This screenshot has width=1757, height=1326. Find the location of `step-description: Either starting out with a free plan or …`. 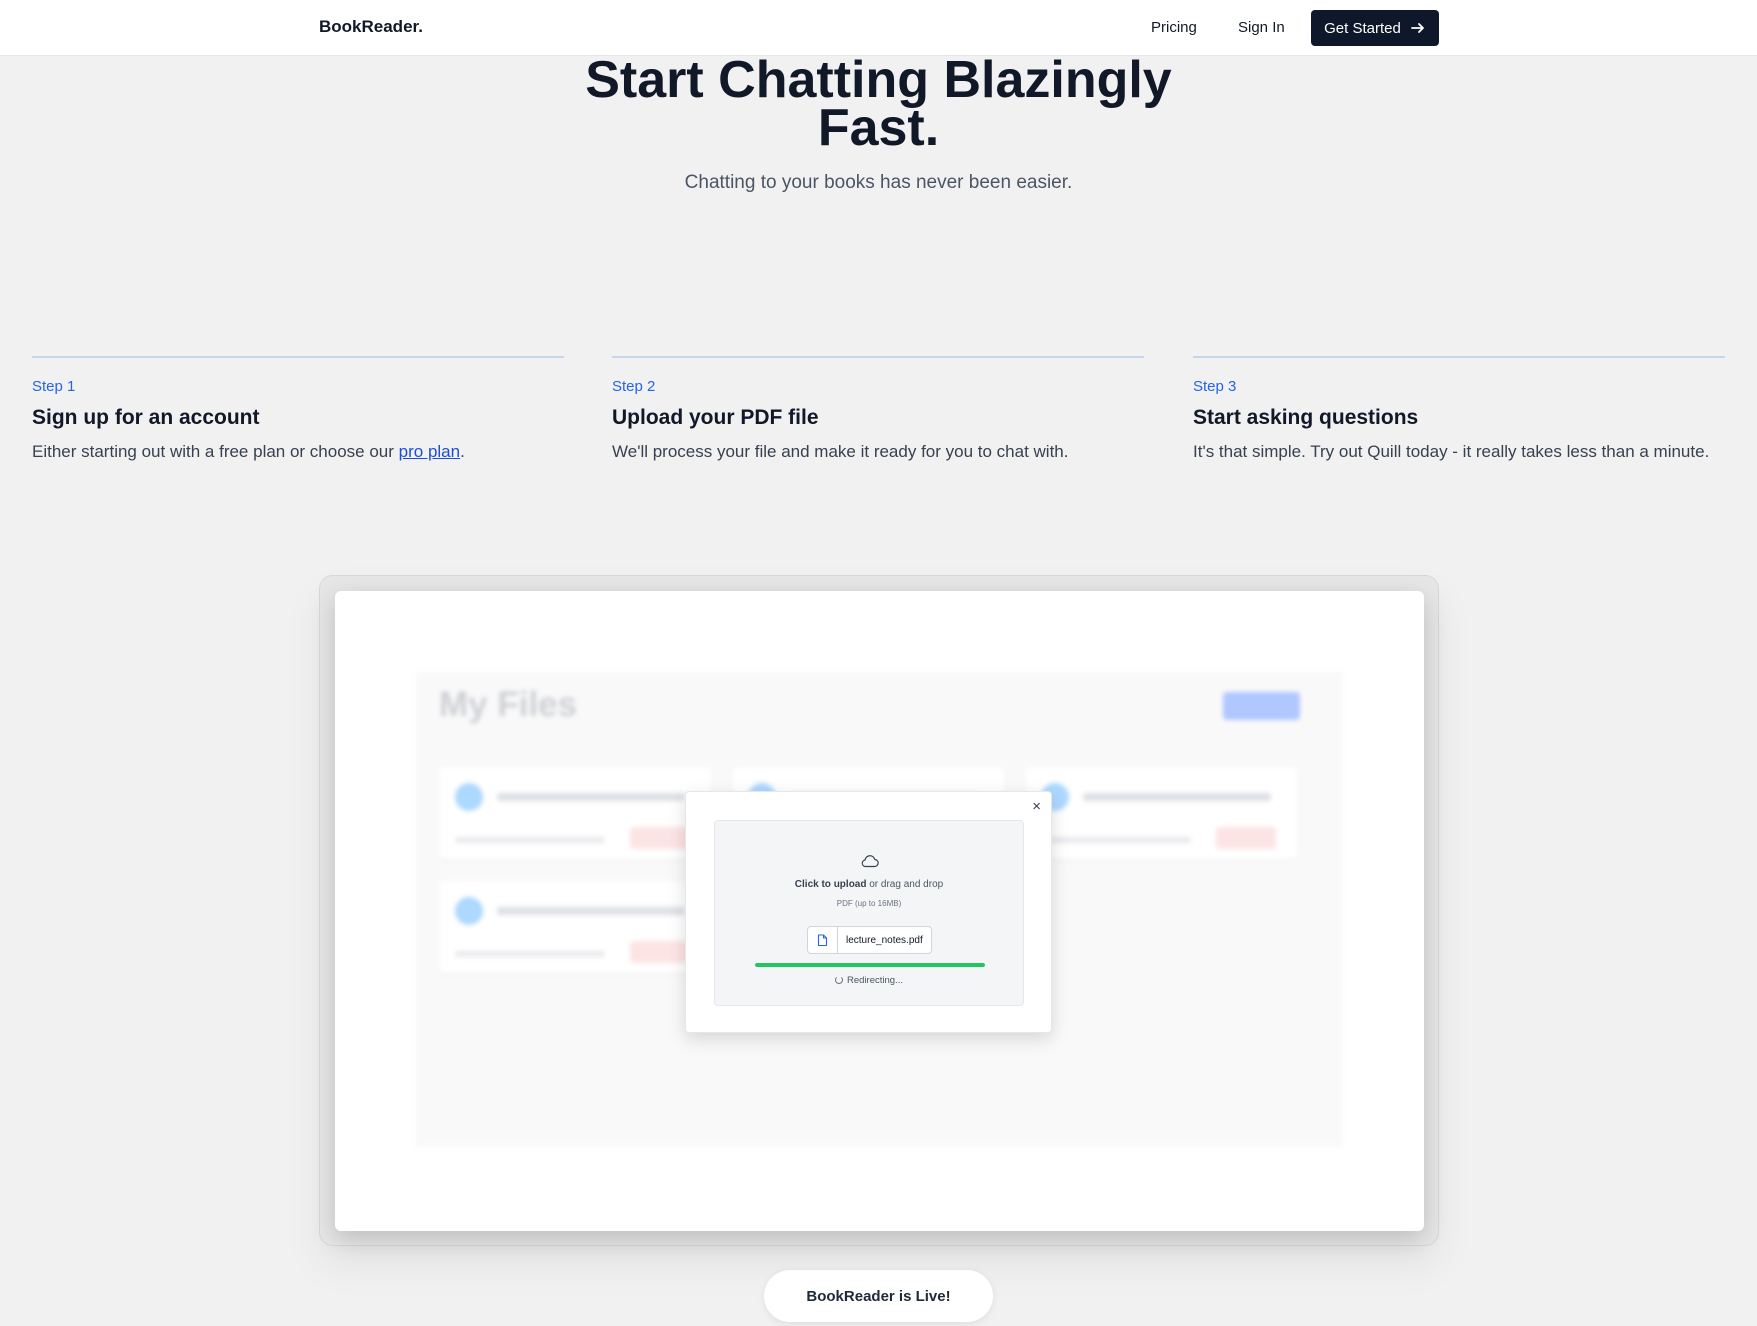

step-description: Either starting out with a free plan or … is located at coordinates (298, 452).